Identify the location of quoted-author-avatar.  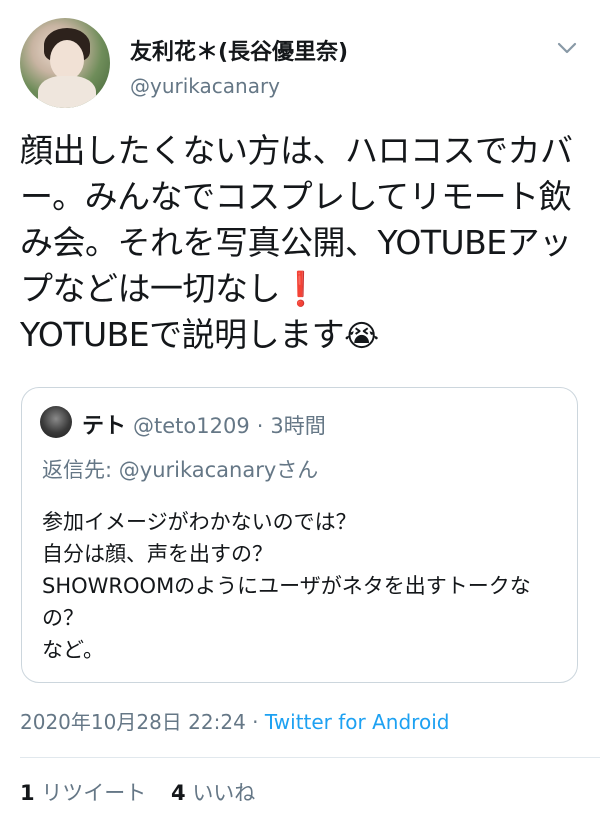
(56, 422).